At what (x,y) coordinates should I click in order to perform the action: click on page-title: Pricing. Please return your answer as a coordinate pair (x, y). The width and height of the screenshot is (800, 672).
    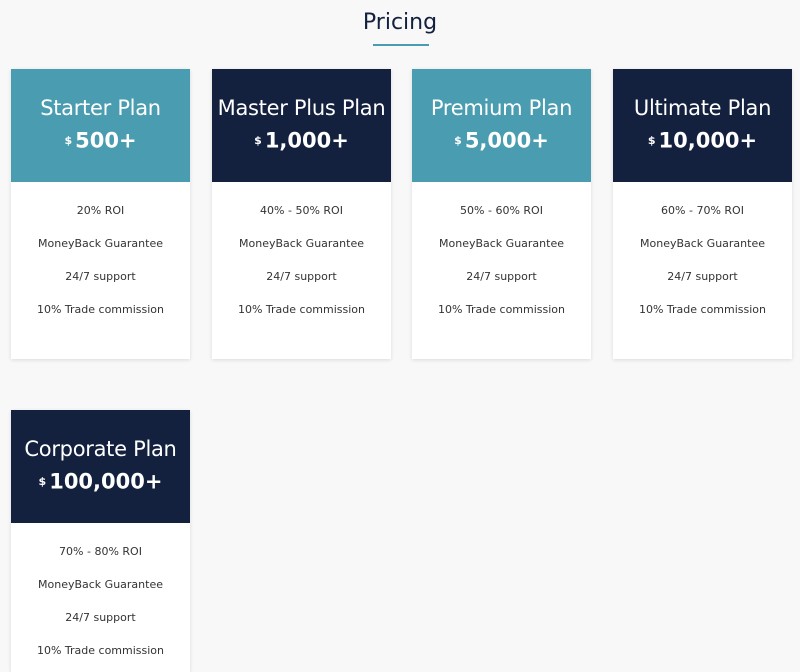
    Looking at the image, I should click on (400, 22).